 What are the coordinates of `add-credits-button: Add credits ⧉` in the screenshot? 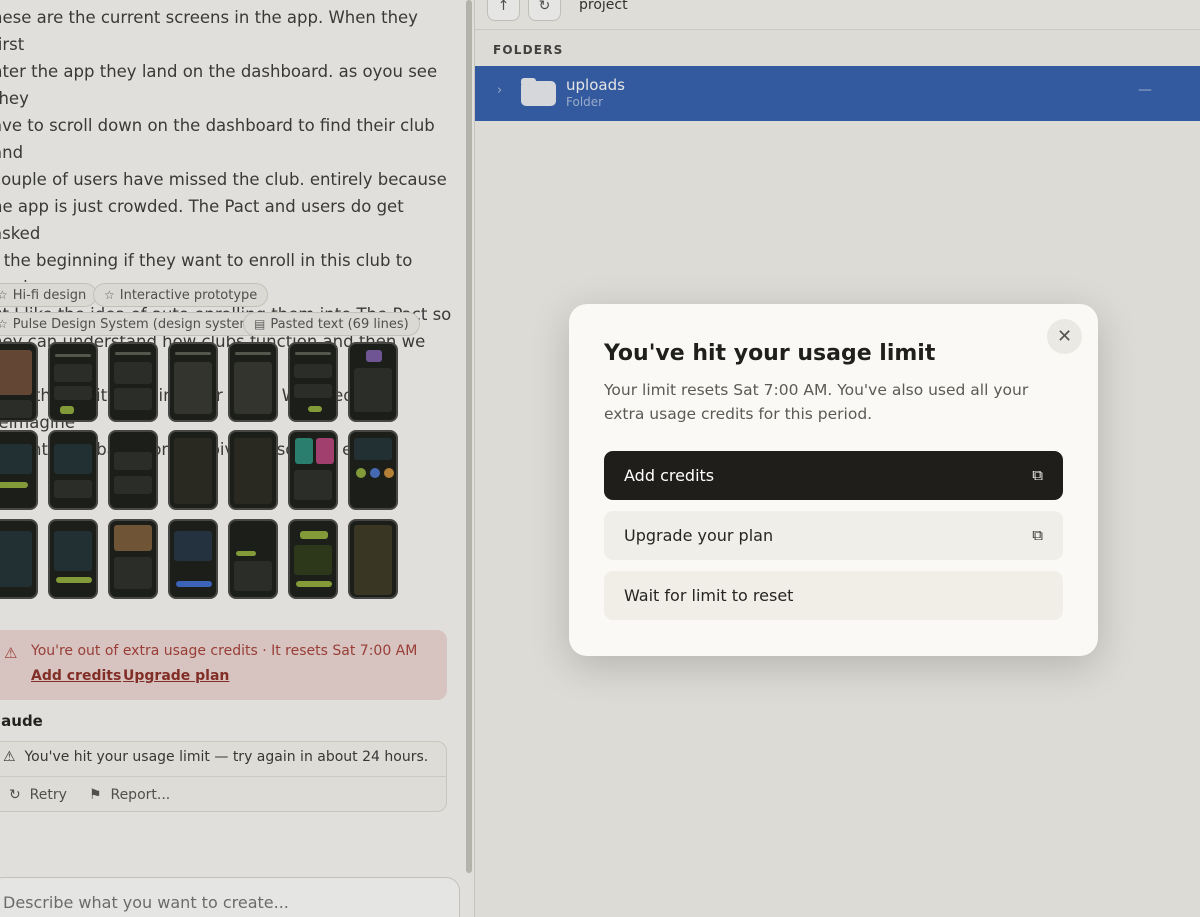 It's located at (833, 475).